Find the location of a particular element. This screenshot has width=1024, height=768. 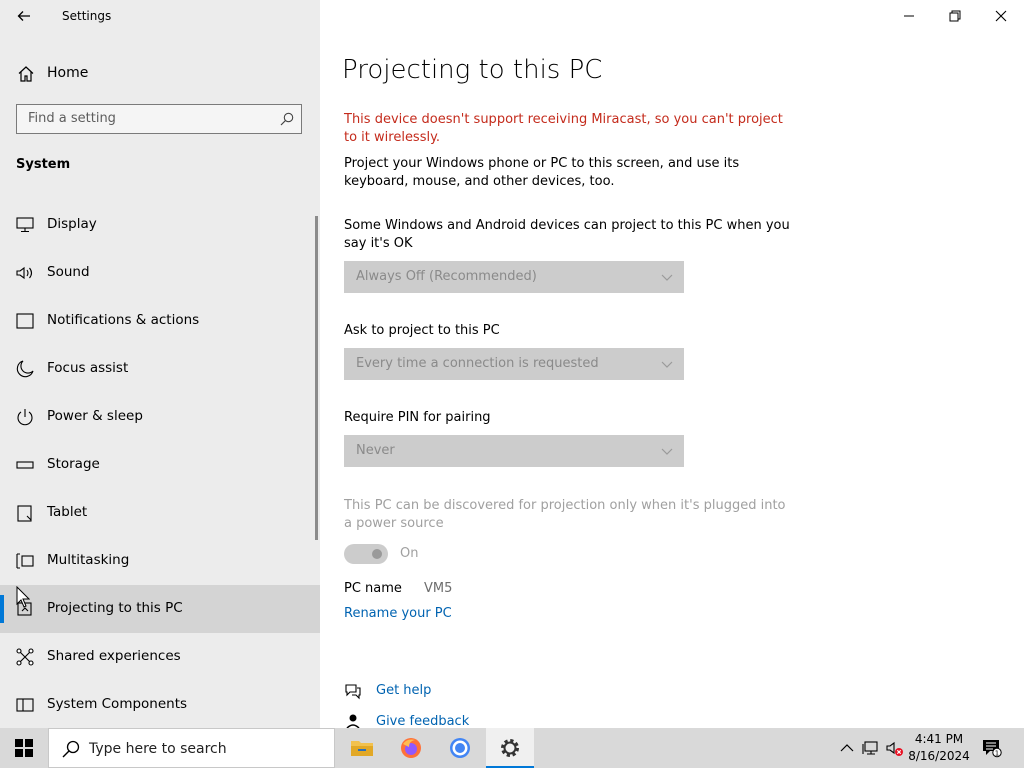

sidebar-item-label: Shared experiences is located at coordinates (114, 656).